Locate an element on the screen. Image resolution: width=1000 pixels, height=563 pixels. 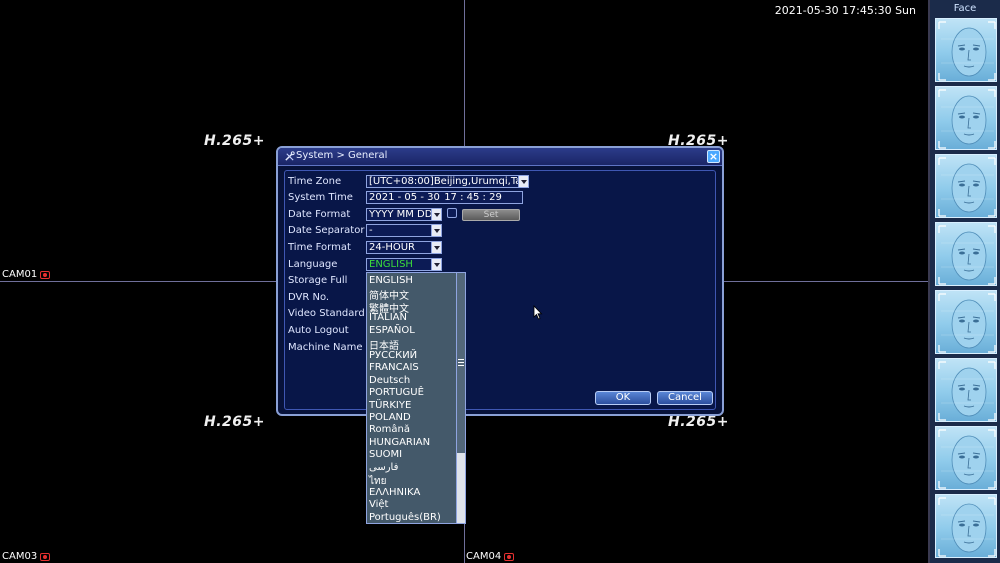
auto-logout-label: Auto Logout is located at coordinates (318, 330).